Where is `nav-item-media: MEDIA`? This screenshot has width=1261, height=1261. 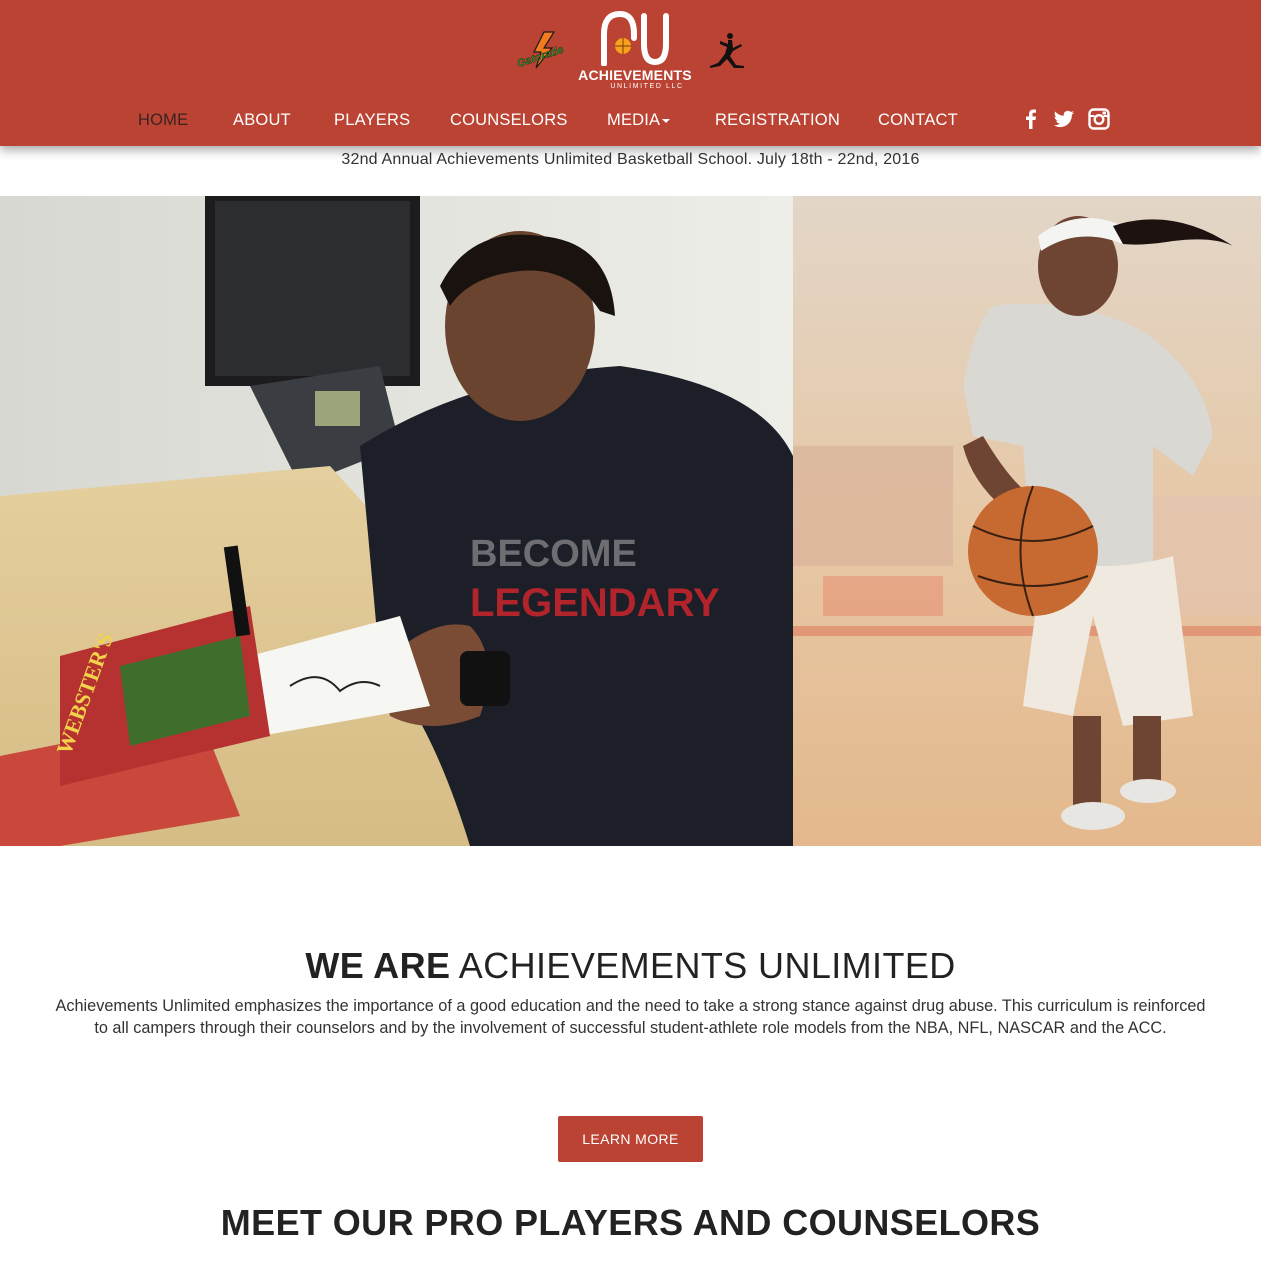 nav-item-media: MEDIA is located at coordinates (639, 120).